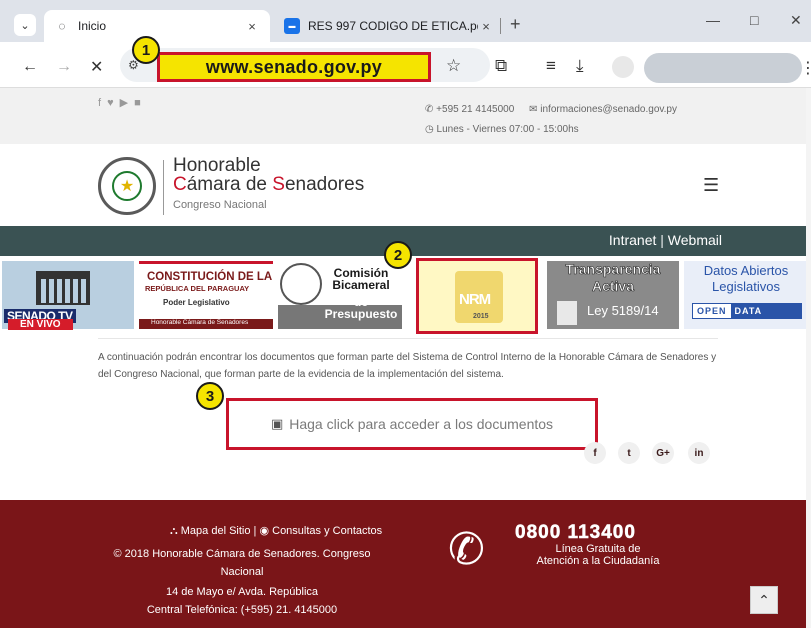 The height and width of the screenshot is (628, 811). I want to click on sitemap-link: Mapa del Sitio, so click(216, 531).